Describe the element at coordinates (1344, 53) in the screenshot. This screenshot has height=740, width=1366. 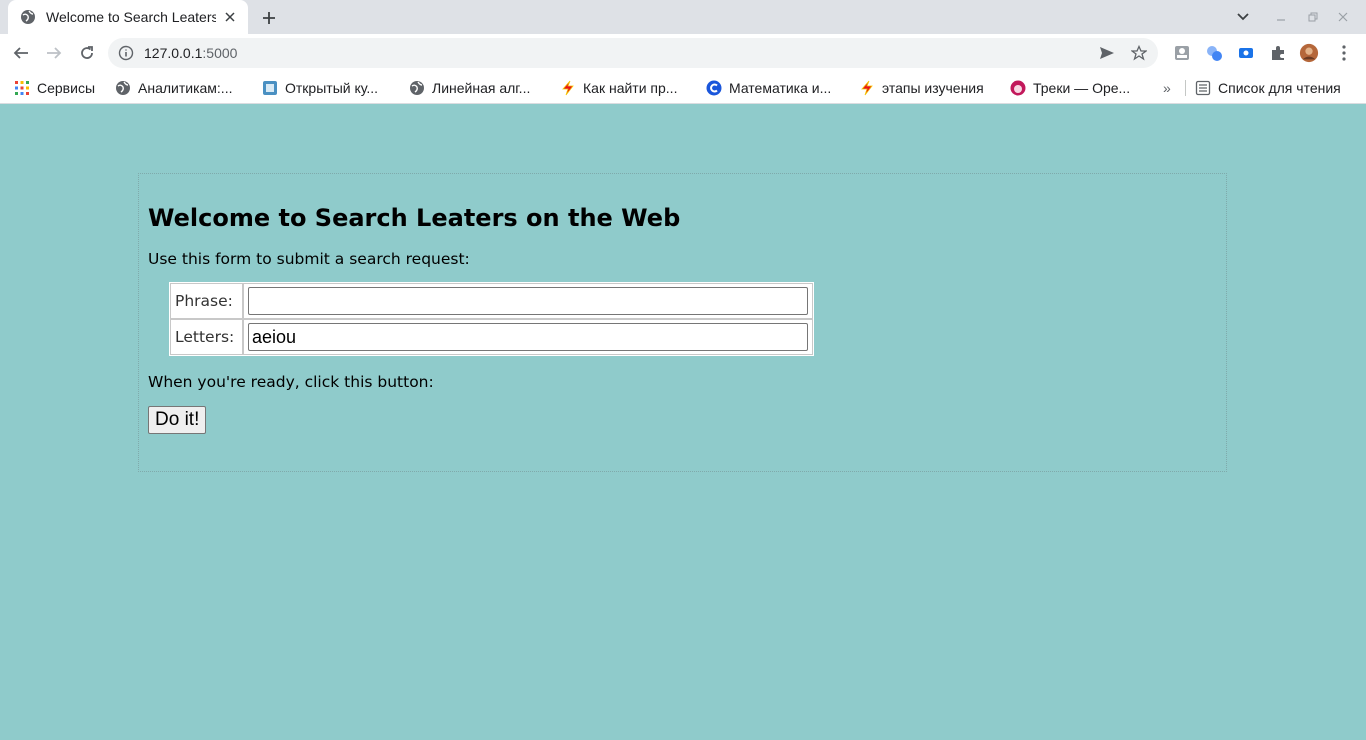
I see `menu-kebab-icon` at that location.